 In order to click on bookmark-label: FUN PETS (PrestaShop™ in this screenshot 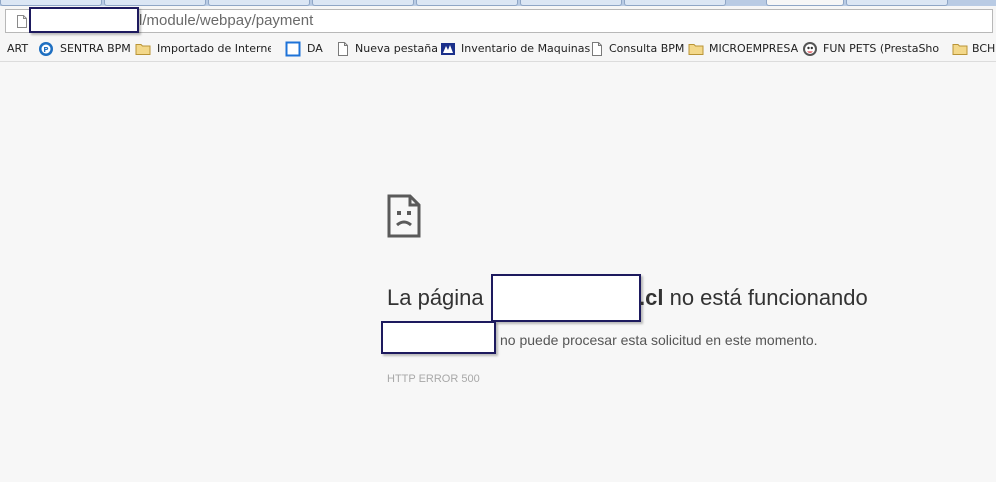, I will do `click(881, 48)`.